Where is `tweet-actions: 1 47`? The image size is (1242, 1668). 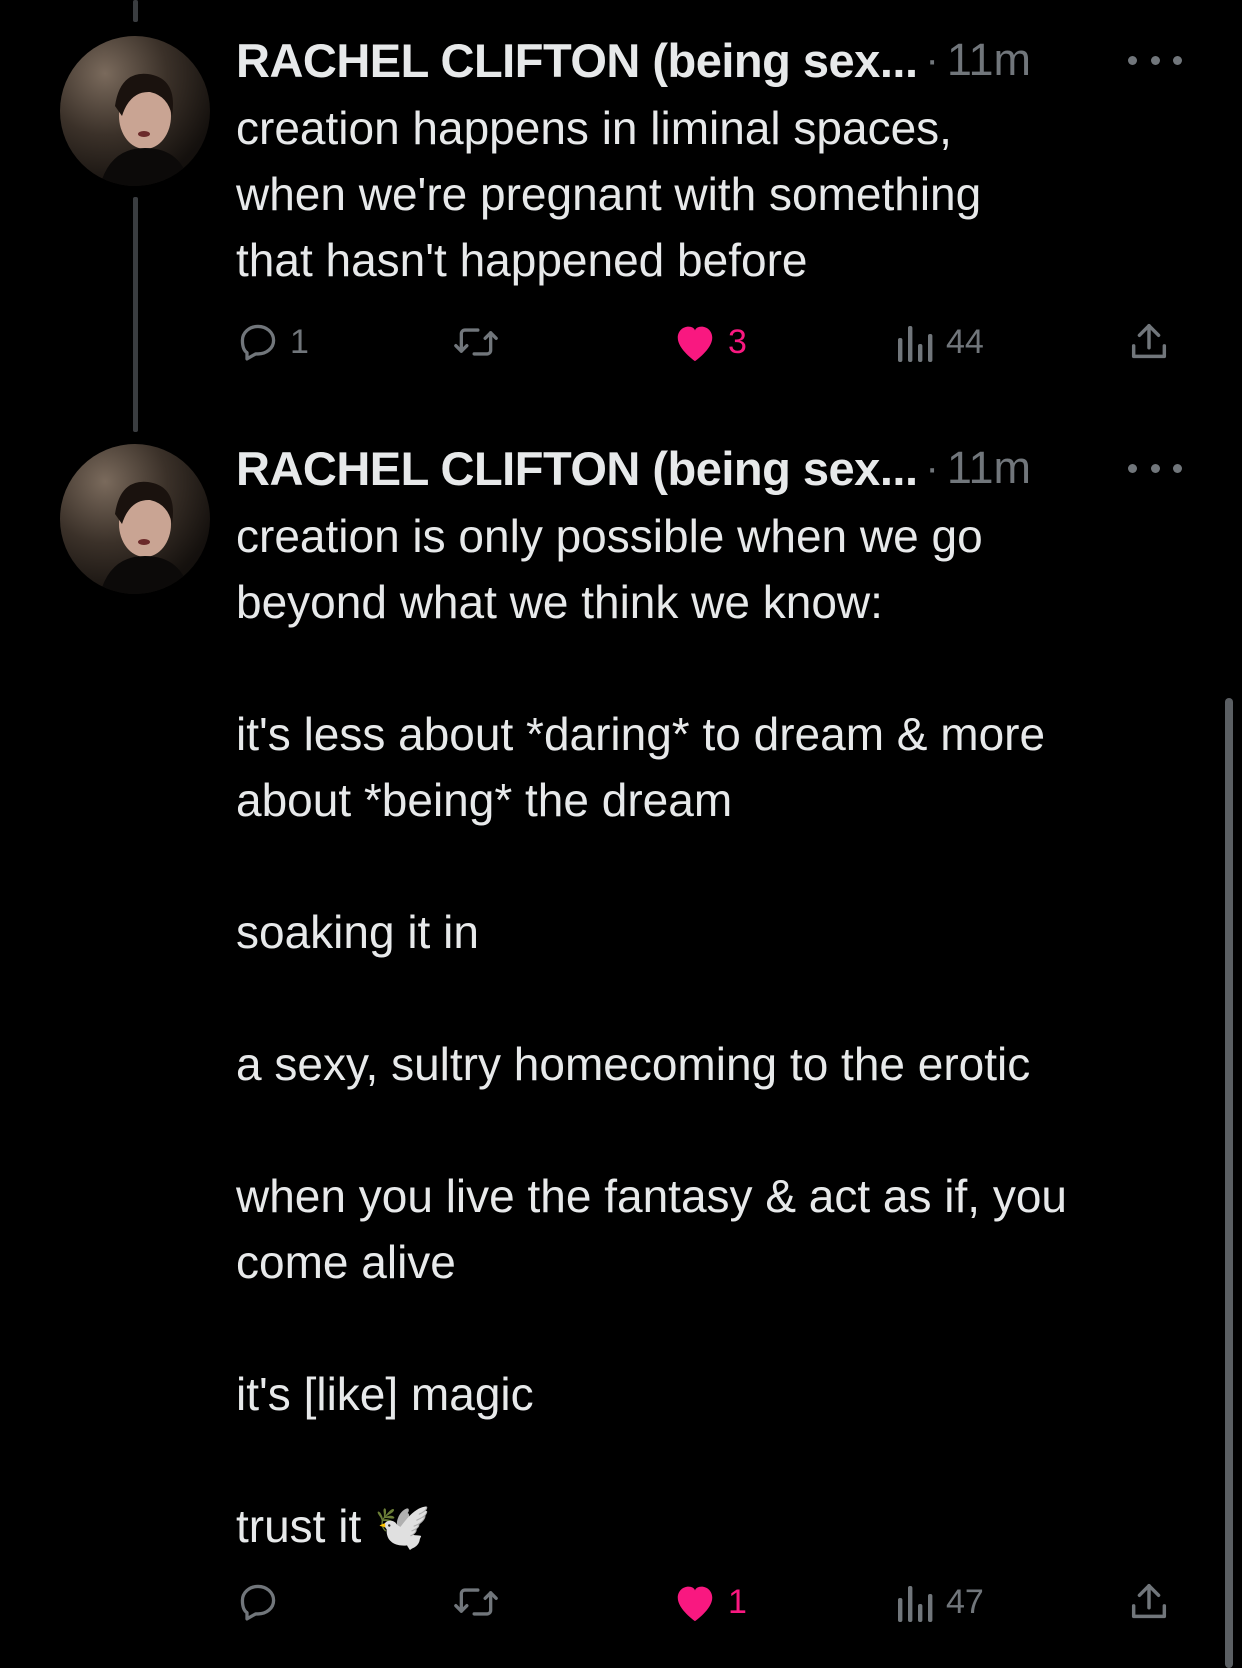
tweet-actions: 1 47 is located at coordinates (706, 1602).